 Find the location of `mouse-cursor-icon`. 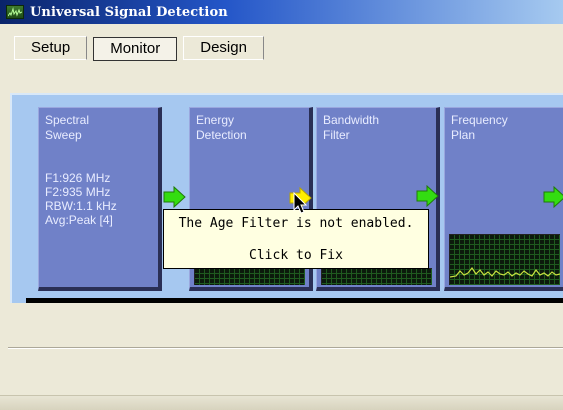

mouse-cursor-icon is located at coordinates (300, 203).